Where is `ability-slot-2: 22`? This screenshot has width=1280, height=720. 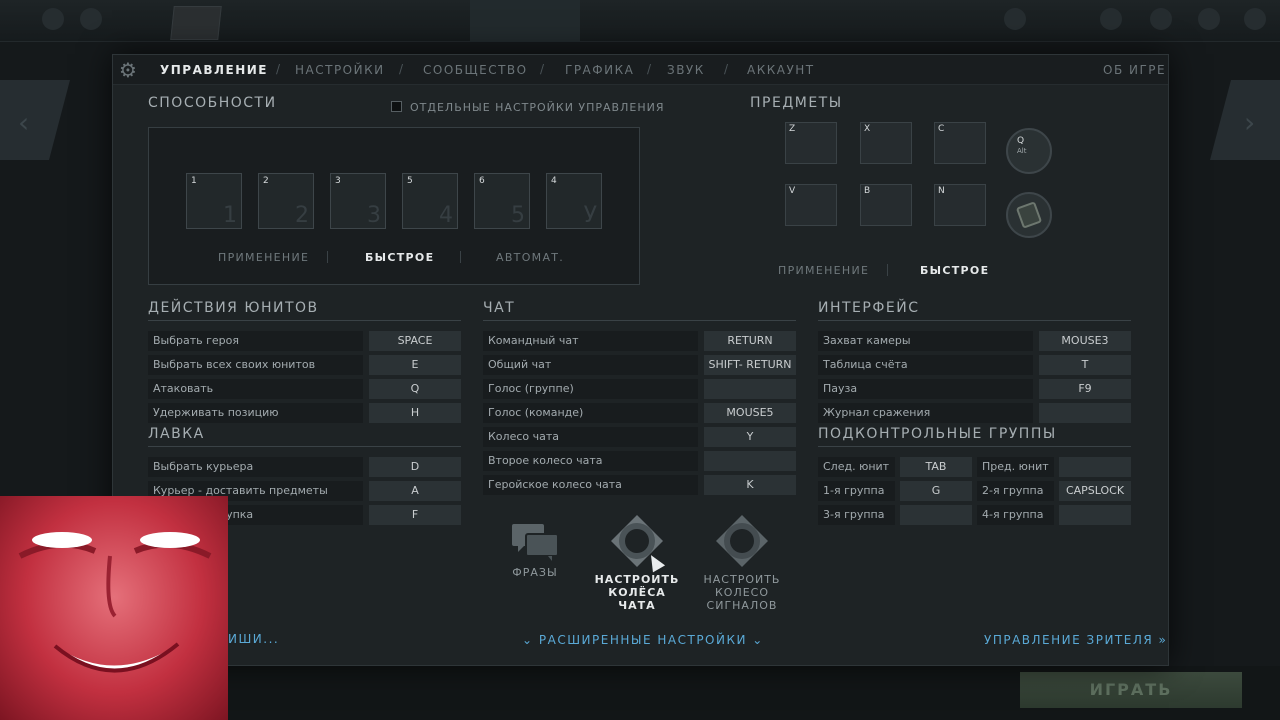
ability-slot-2: 22 is located at coordinates (286, 201).